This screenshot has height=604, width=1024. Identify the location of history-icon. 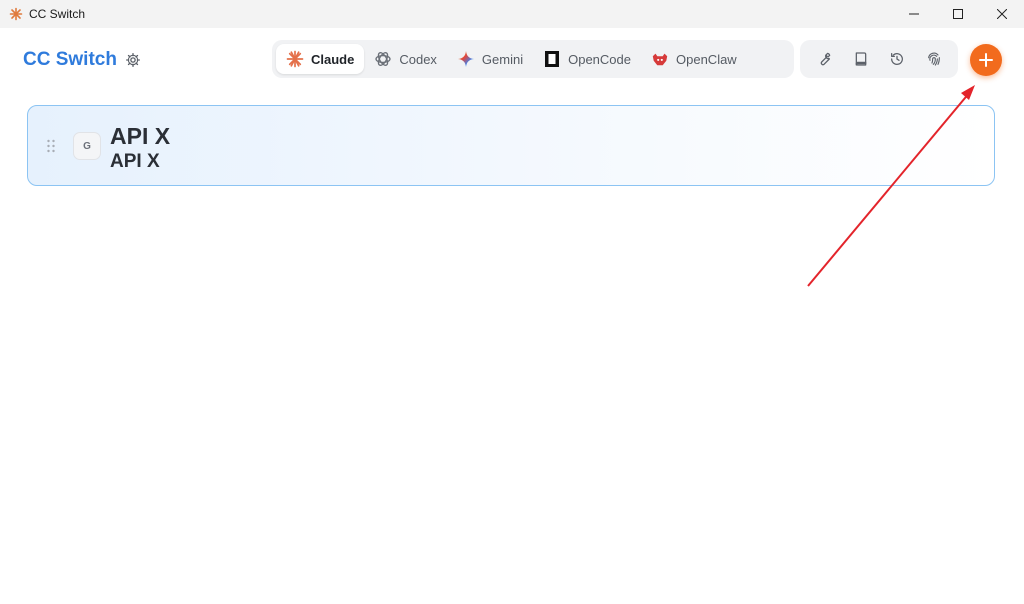
(897, 59).